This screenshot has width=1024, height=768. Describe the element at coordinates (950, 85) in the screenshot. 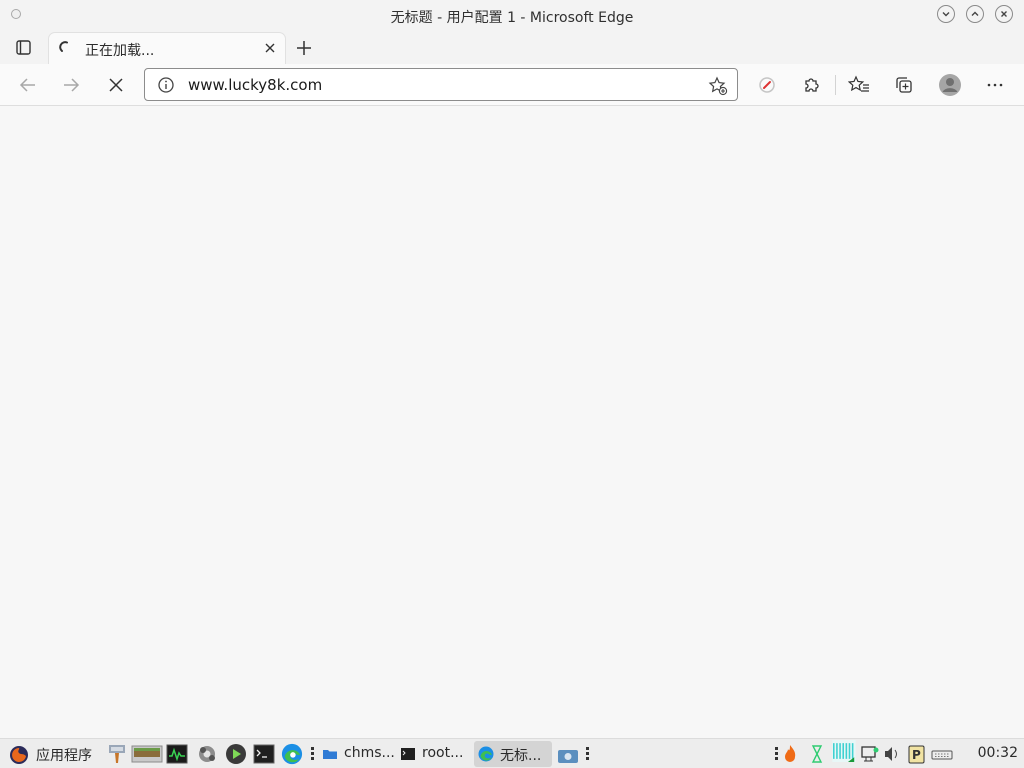

I see `profile-avatar-icon` at that location.